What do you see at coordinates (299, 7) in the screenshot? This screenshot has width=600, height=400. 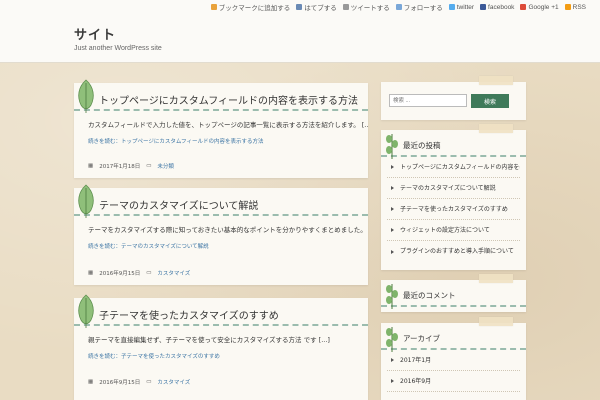 I see `hatena-icon` at bounding box center [299, 7].